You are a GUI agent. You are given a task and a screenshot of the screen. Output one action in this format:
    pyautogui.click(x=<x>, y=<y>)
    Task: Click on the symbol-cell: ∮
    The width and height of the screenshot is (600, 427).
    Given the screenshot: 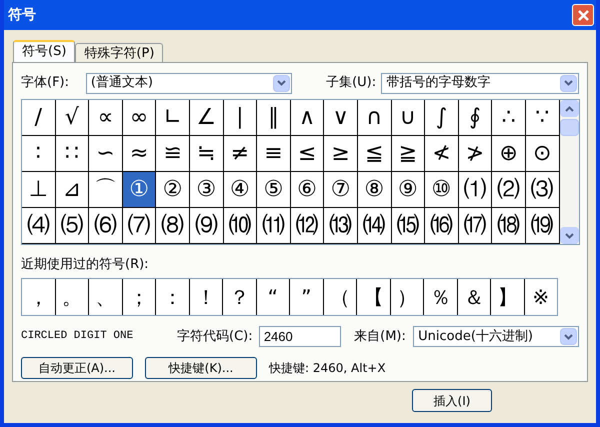 What is the action you would take?
    pyautogui.click(x=475, y=118)
    